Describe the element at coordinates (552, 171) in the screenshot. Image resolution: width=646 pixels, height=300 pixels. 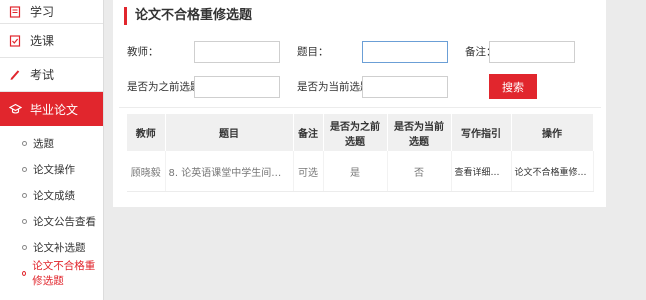
I see `retake-selection-link: 论文不合格重修选题` at that location.